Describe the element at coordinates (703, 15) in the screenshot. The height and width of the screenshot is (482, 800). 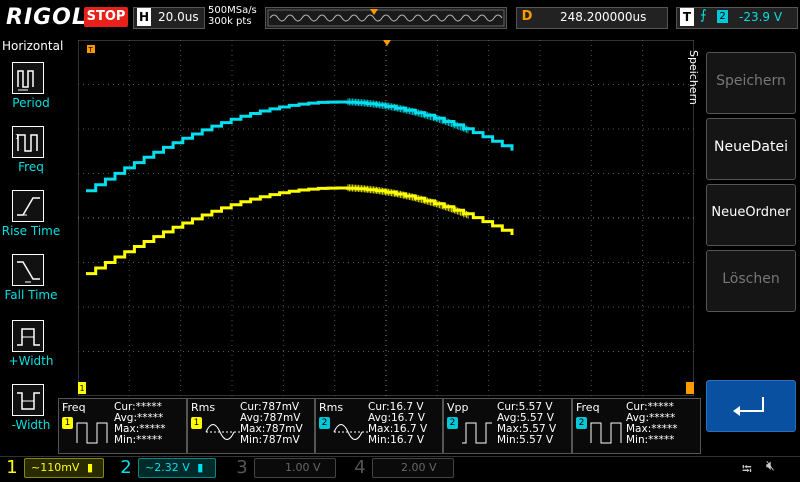
I see `trigger-edge-icon: ⨍` at that location.